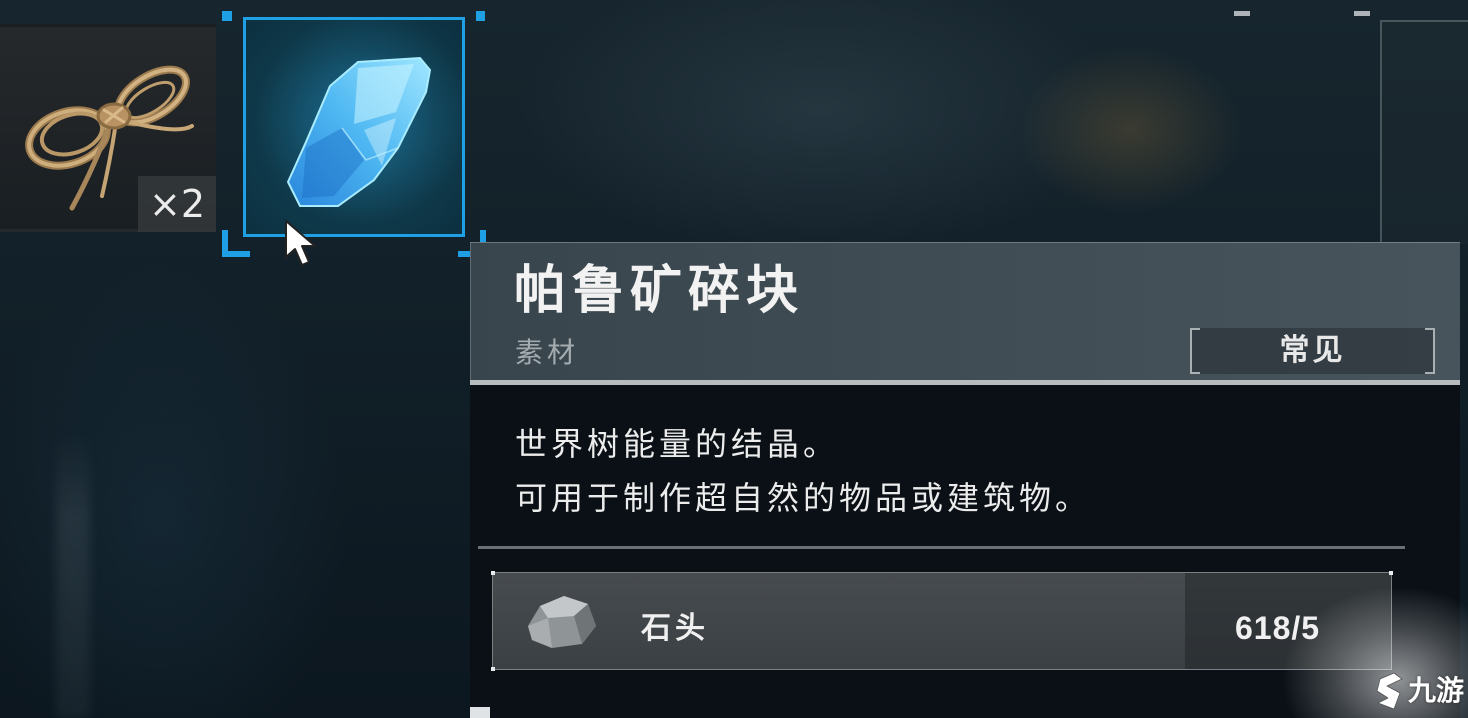 The width and height of the screenshot is (1468, 718). I want to click on tooltip-section-divider, so click(941, 547).